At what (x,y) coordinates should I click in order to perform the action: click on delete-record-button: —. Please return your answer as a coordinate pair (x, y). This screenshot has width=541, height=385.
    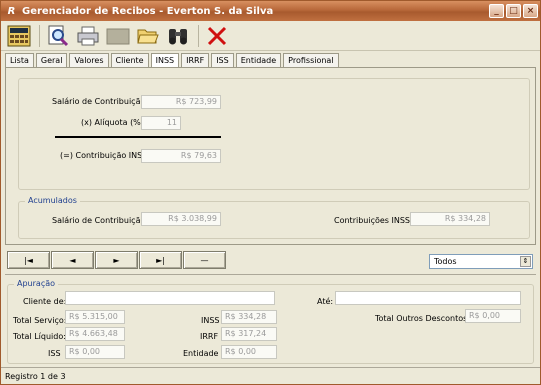
    Looking at the image, I should click on (204, 260).